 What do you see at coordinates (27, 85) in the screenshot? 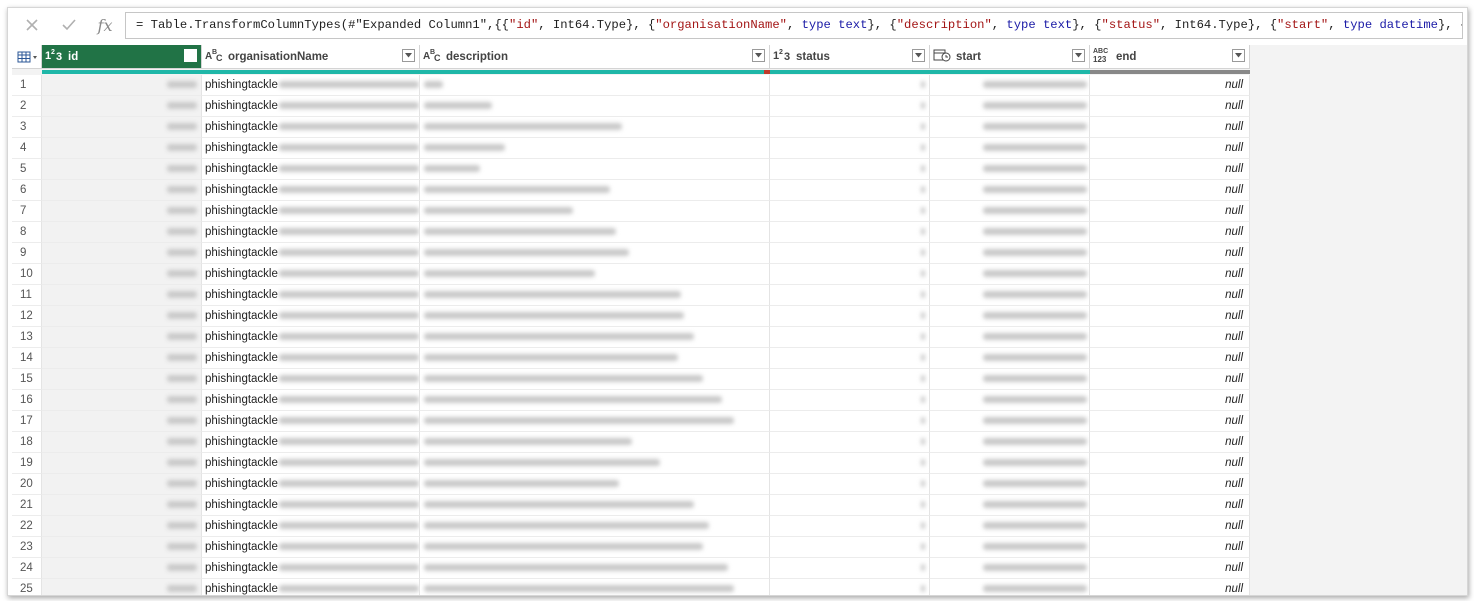
I see `row-number: 1` at bounding box center [27, 85].